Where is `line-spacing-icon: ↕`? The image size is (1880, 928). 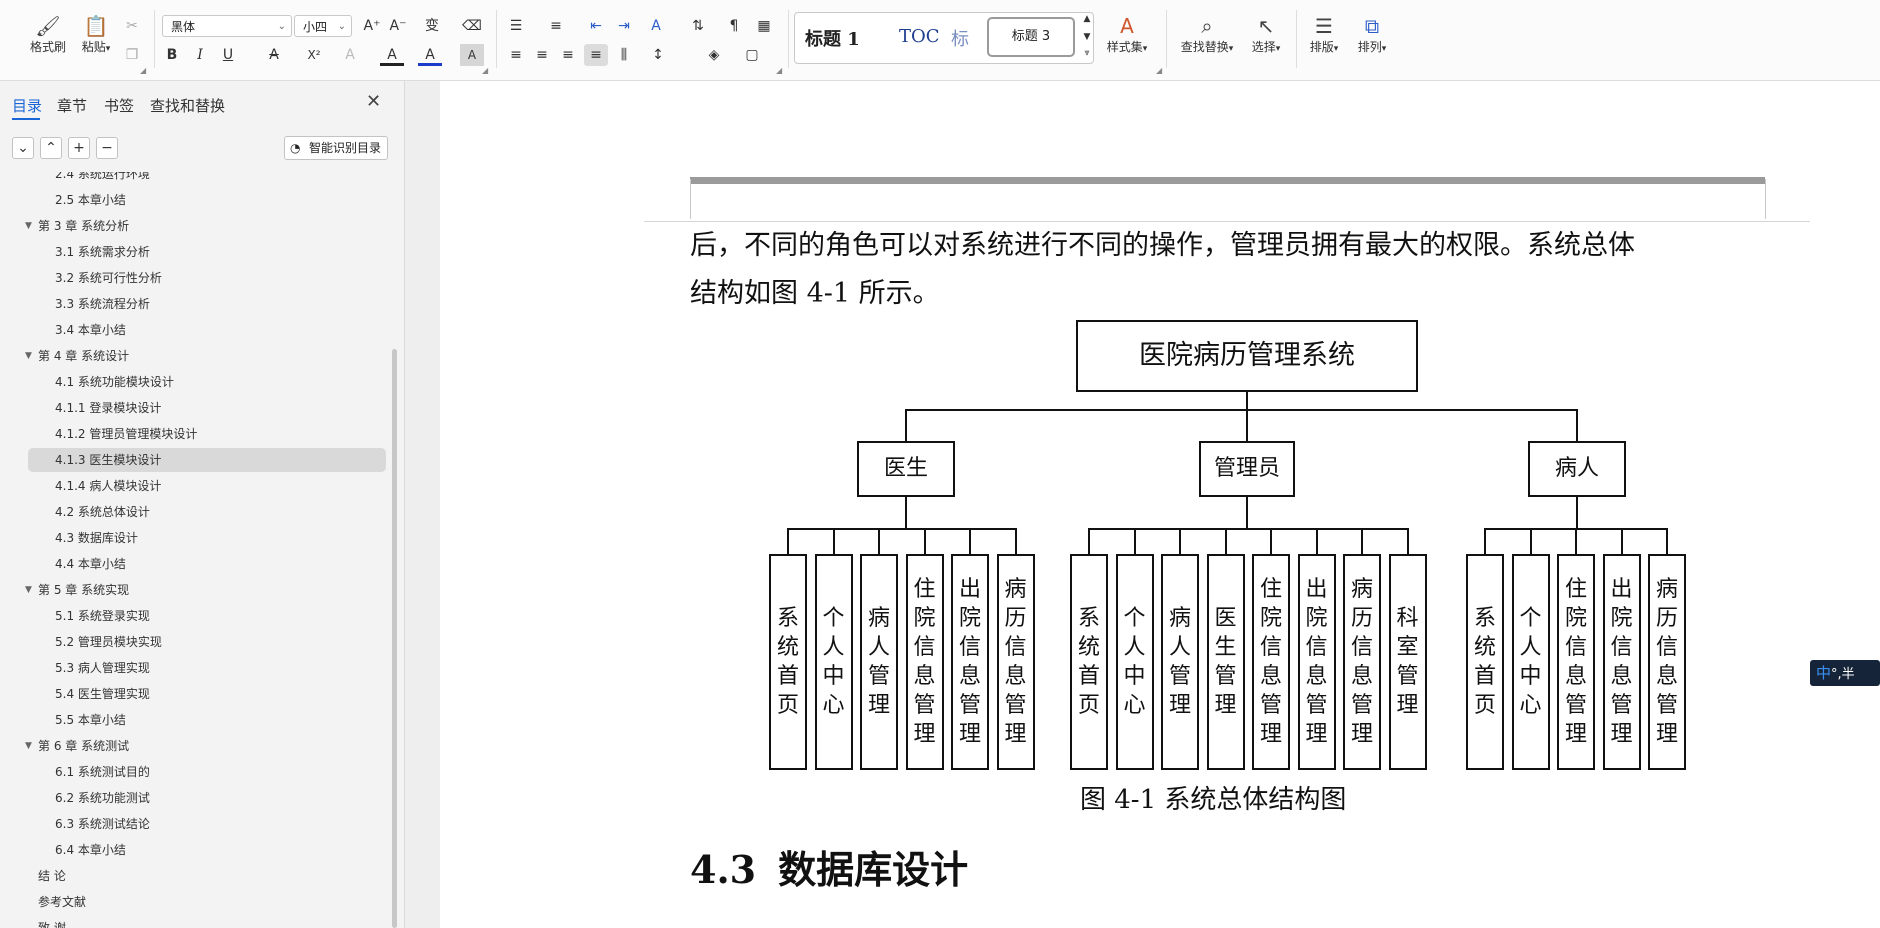
line-spacing-icon: ↕ is located at coordinates (658, 55).